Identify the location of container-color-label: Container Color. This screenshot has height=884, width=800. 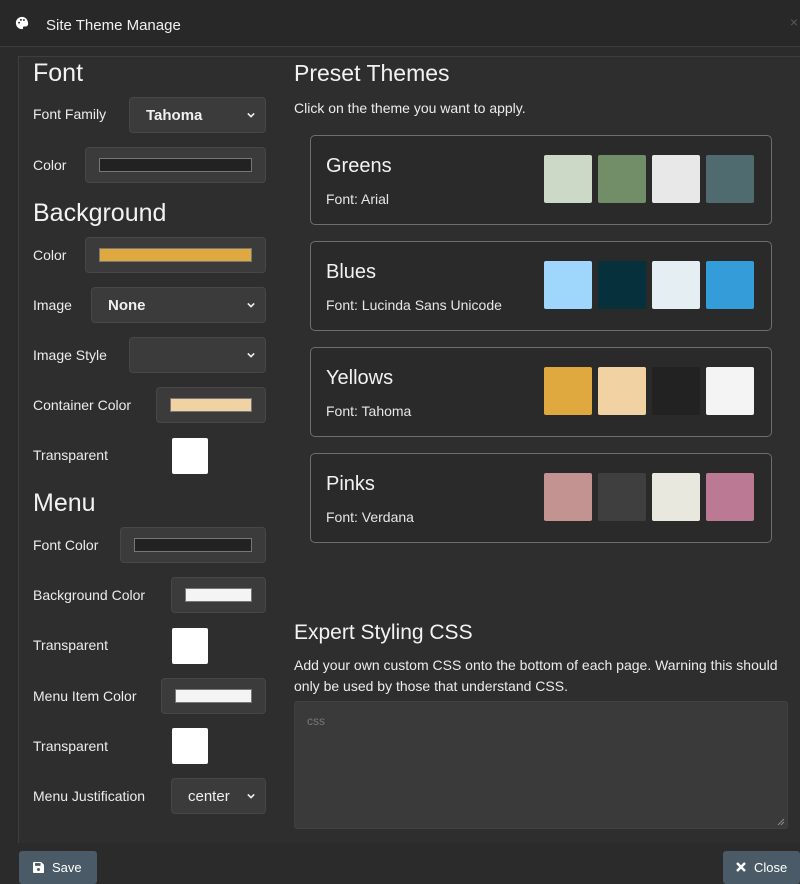
(82, 405).